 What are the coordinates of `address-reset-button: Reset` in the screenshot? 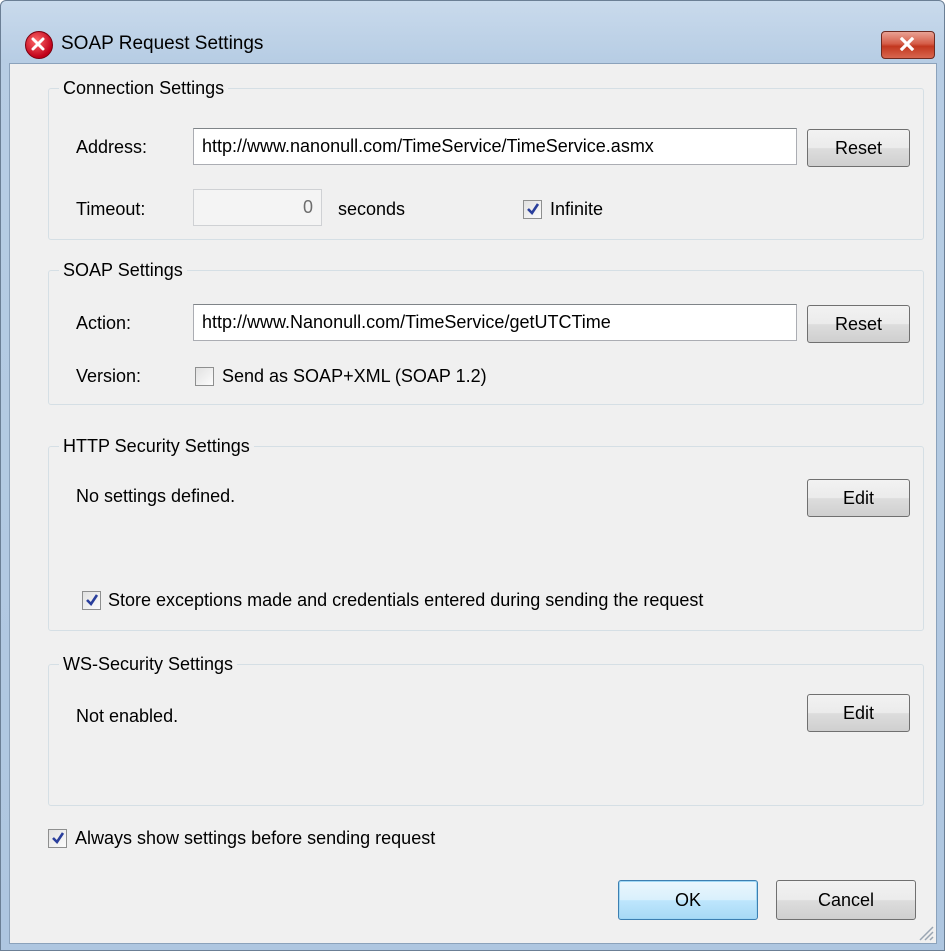 It's located at (858, 148).